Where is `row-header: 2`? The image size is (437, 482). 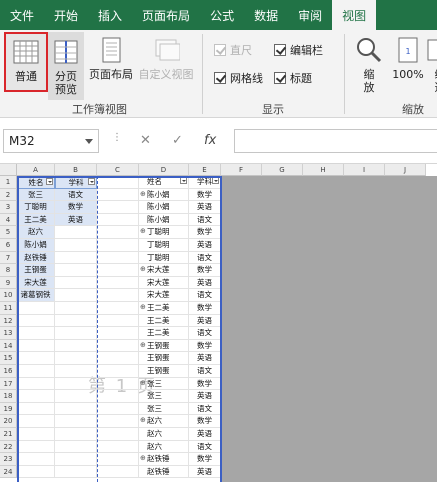 row-header: 2 is located at coordinates (8, 195).